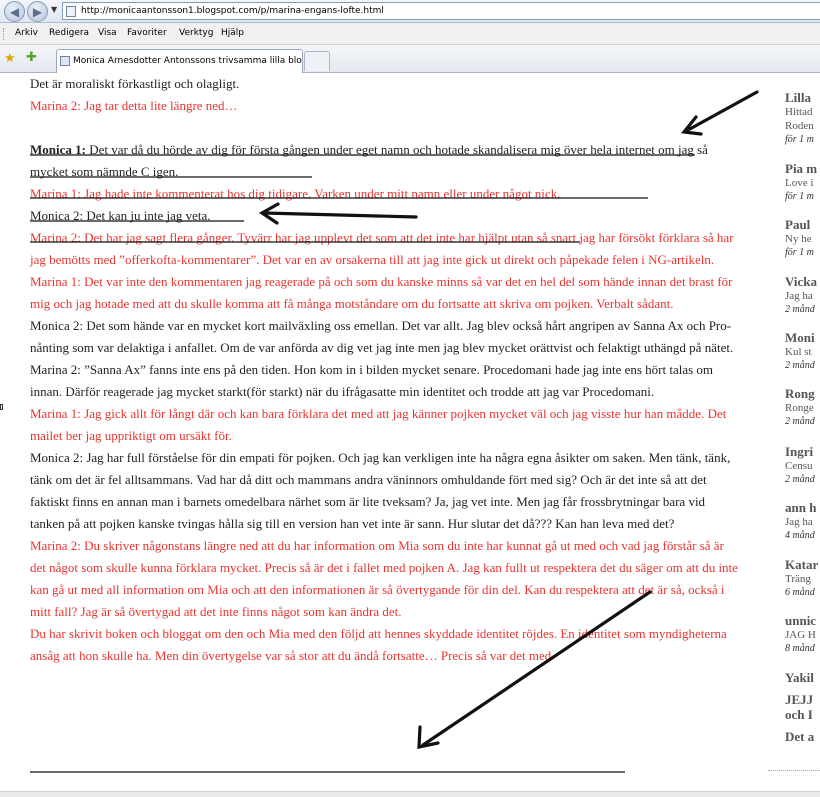 This screenshot has width=820, height=797. Describe the element at coordinates (386, 216) in the screenshot. I see `comment-paragraph: Monica 2: Det kan ju inte jag veta.` at that location.